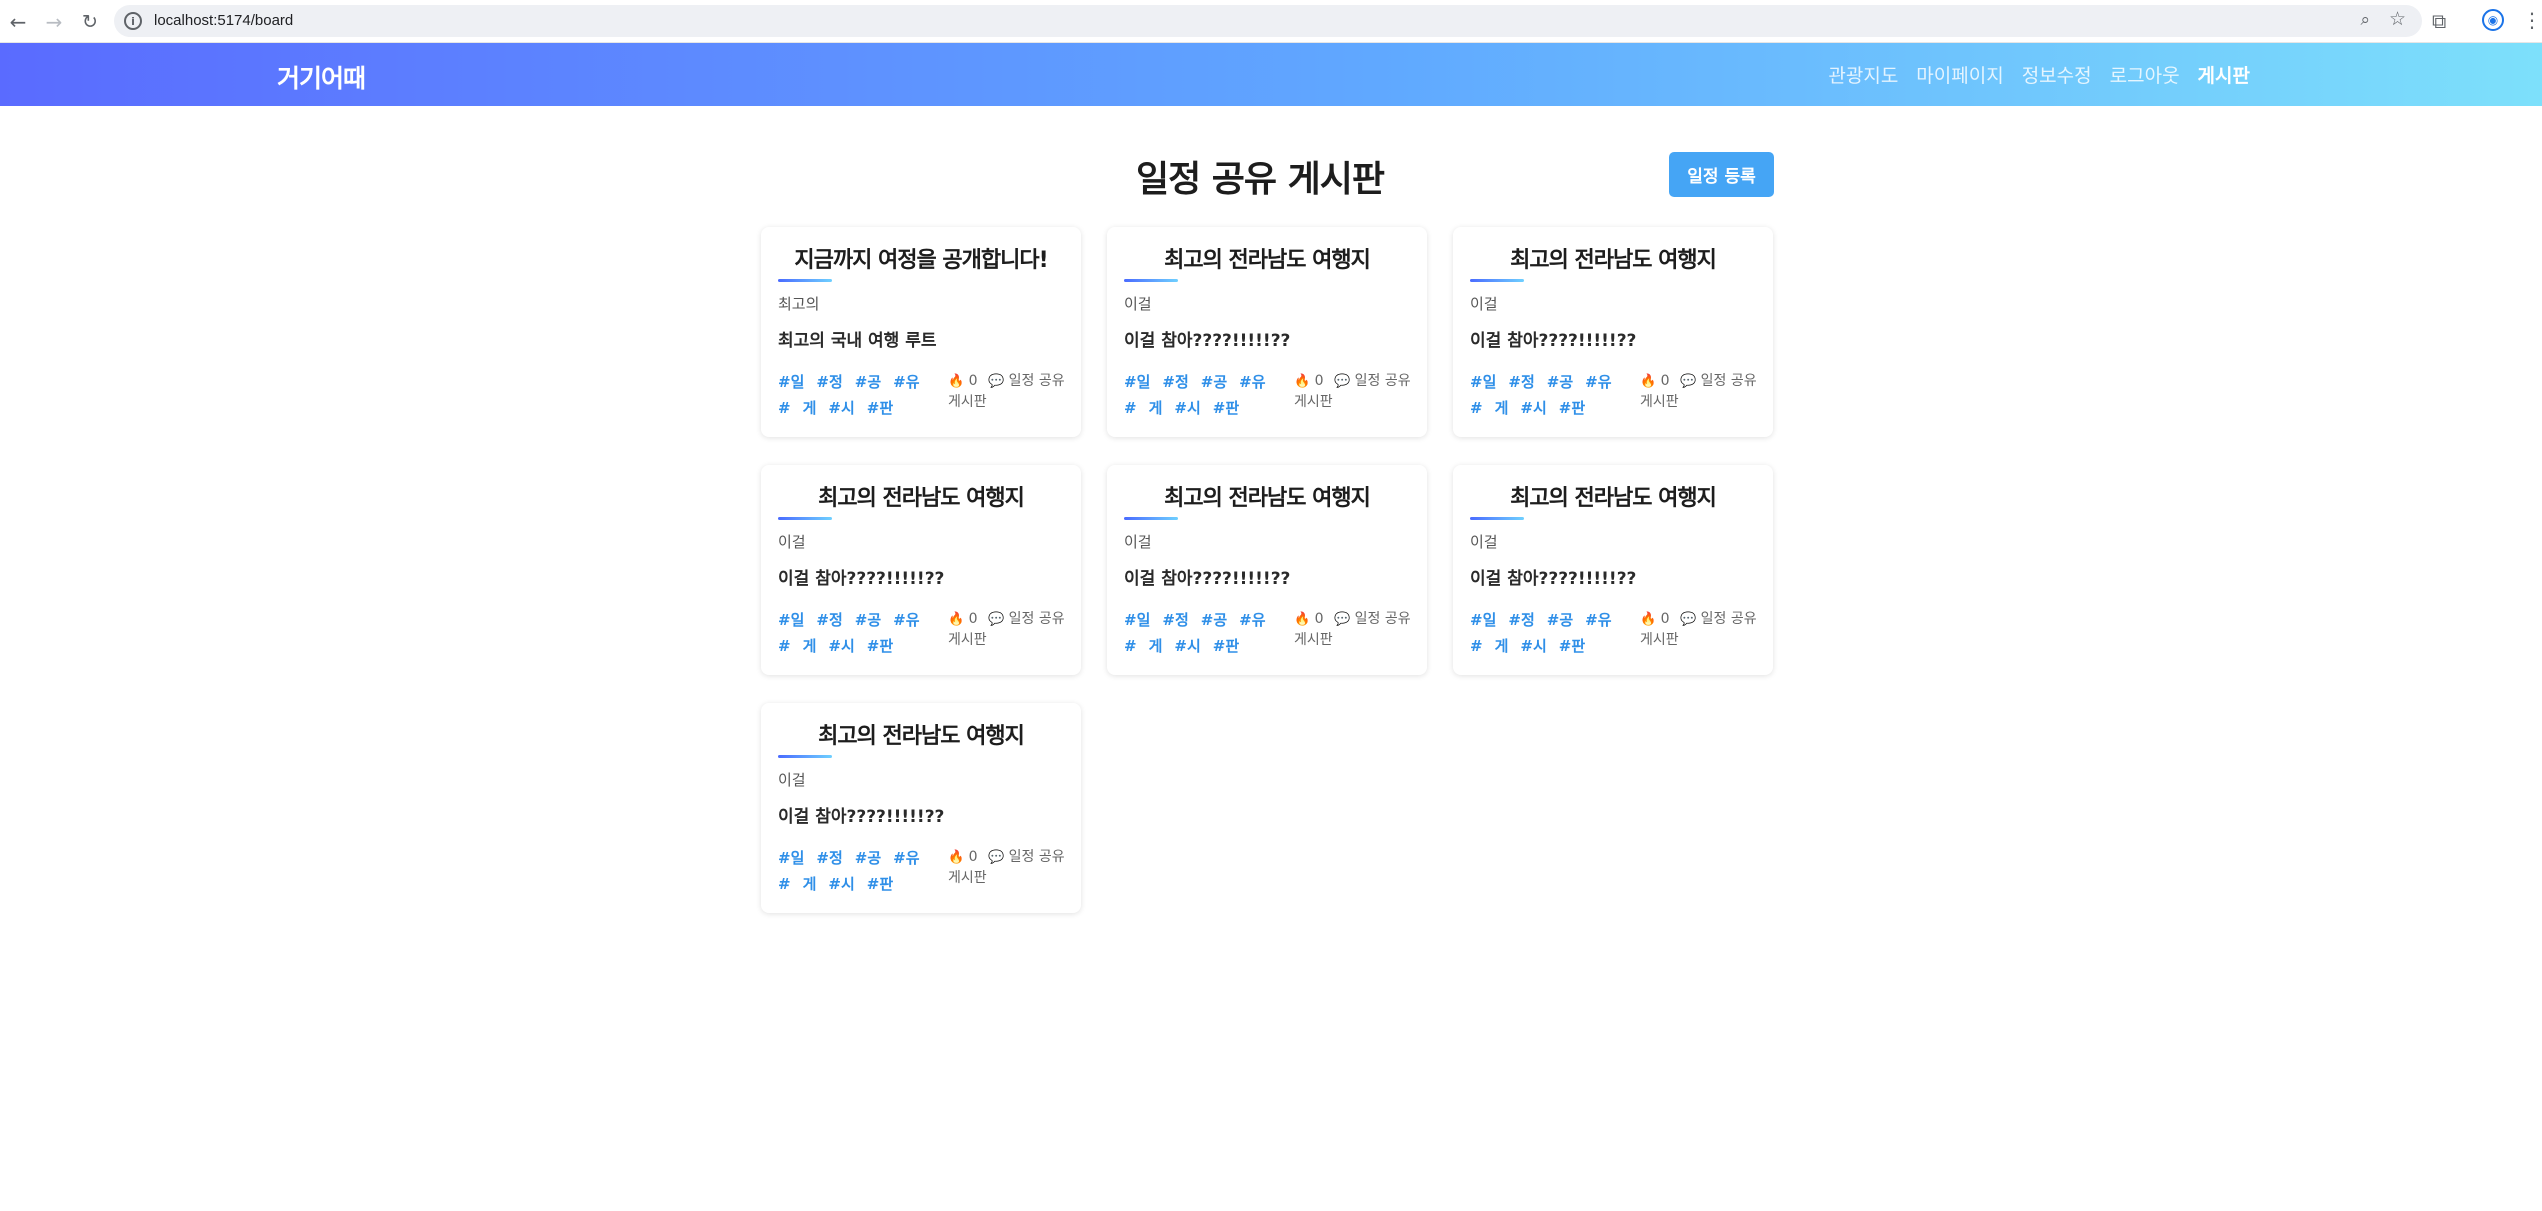 The width and height of the screenshot is (2542, 1211). Describe the element at coordinates (2365, 20) in the screenshot. I see `zoom-icon: ⌕` at that location.